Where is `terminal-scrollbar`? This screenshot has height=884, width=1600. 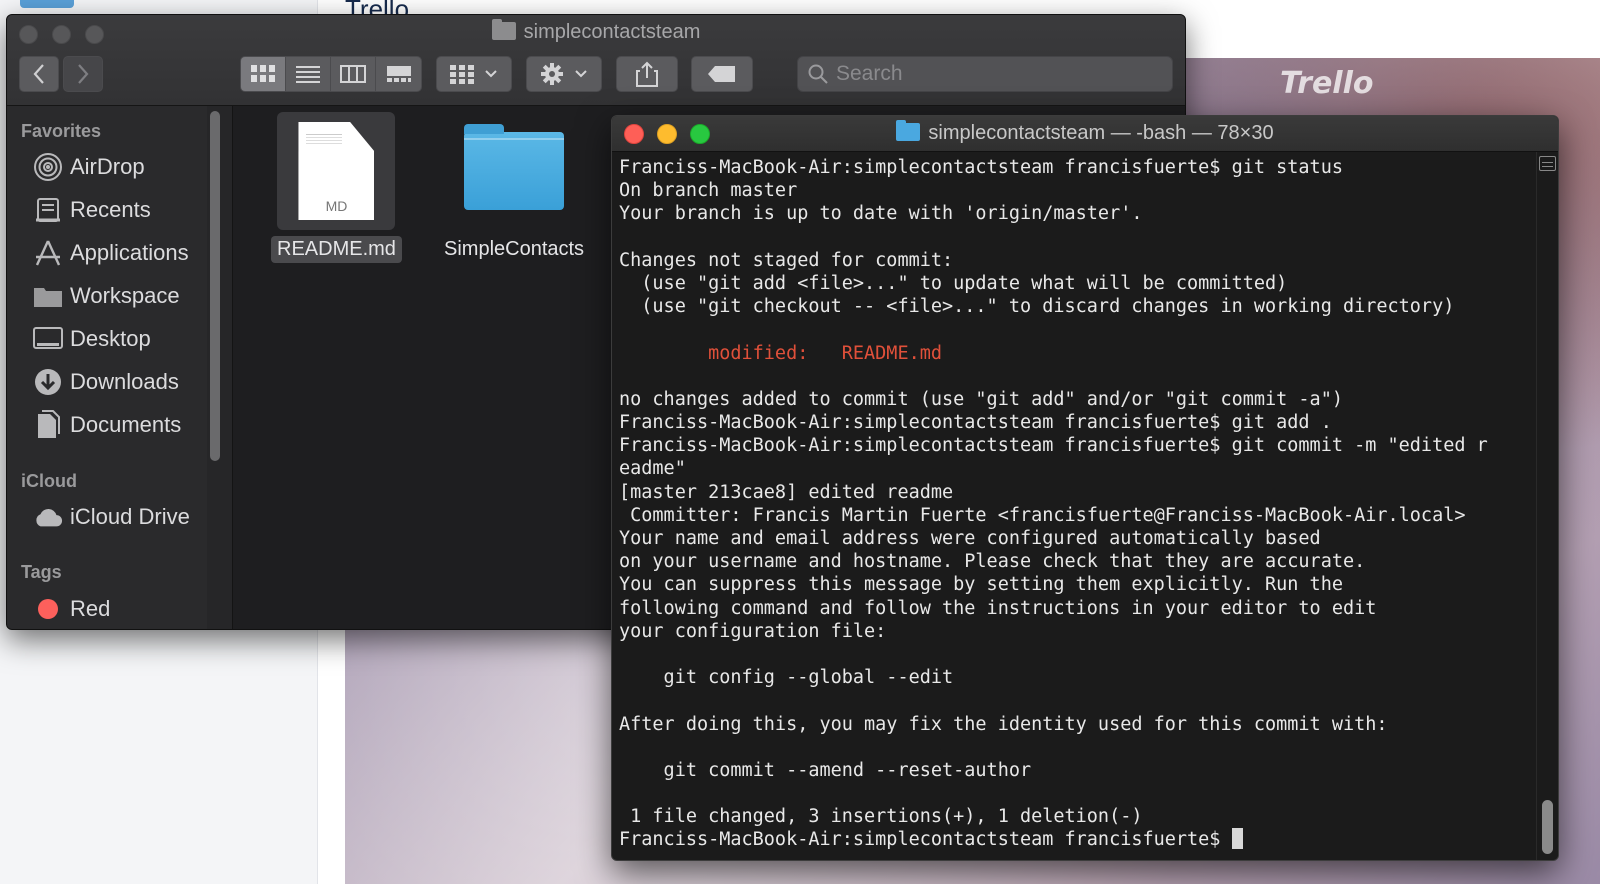 terminal-scrollbar is located at coordinates (1547, 827).